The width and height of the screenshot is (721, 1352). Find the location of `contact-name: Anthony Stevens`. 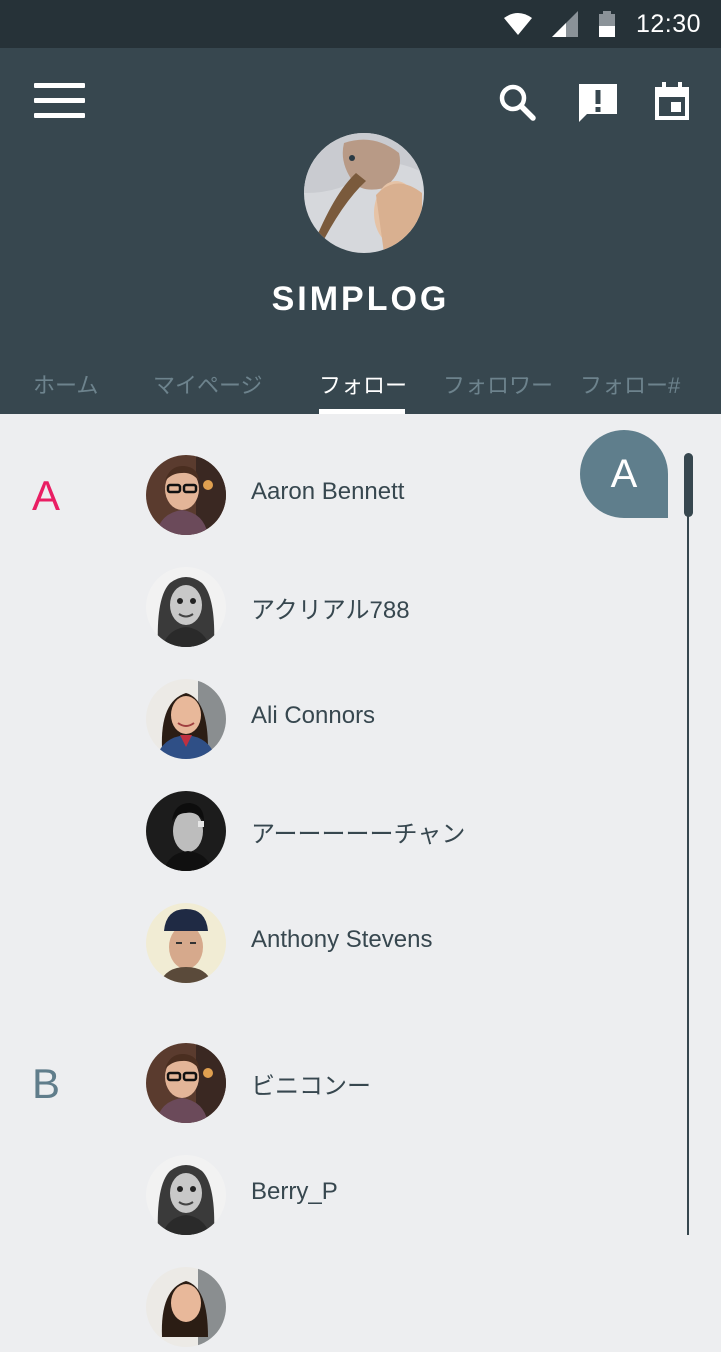

contact-name: Anthony Stevens is located at coordinates (342, 939).